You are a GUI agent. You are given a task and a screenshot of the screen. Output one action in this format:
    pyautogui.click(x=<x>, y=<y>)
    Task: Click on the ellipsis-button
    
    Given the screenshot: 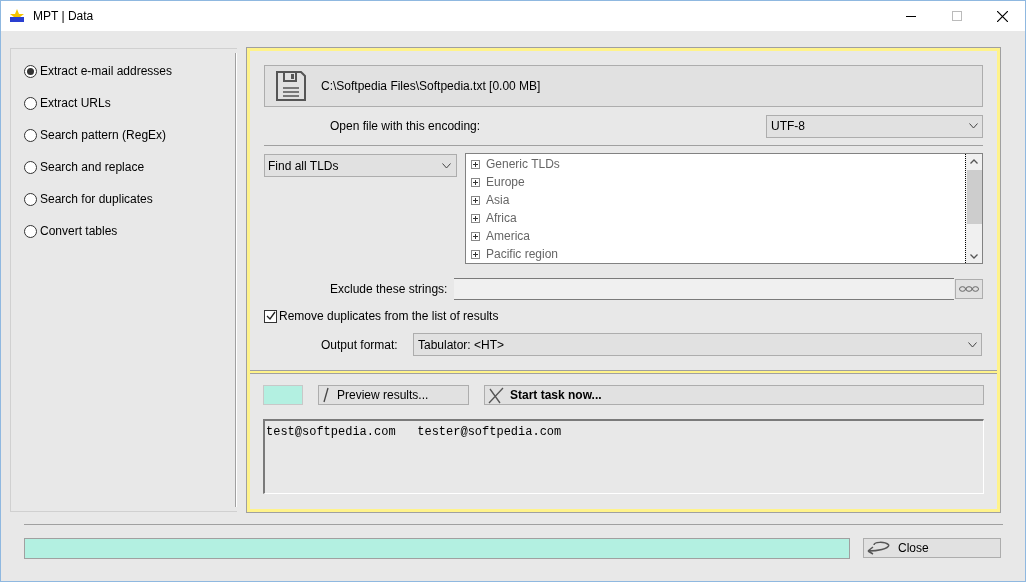 What is the action you would take?
    pyautogui.click(x=969, y=289)
    